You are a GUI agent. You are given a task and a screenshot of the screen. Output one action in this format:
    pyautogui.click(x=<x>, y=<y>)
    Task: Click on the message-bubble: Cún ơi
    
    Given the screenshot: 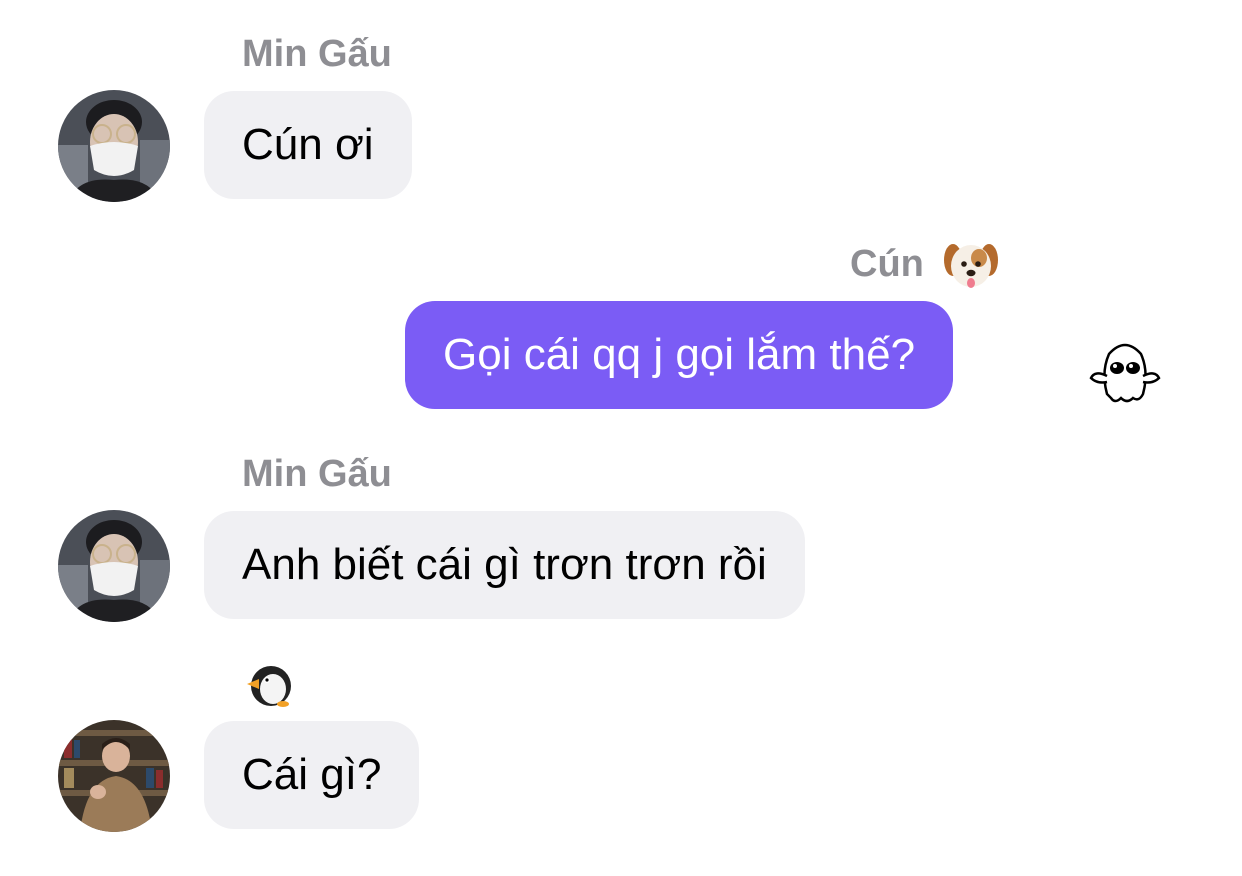 What is the action you would take?
    pyautogui.click(x=308, y=145)
    